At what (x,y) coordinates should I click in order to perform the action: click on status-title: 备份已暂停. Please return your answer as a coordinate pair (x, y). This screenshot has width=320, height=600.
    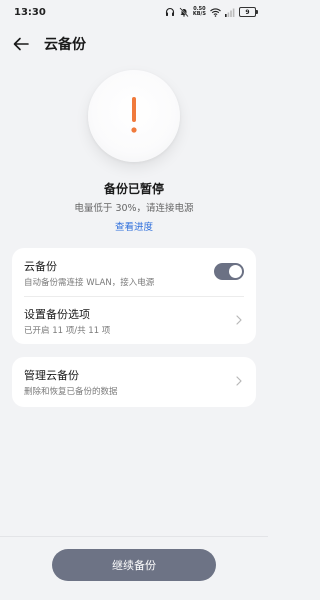
    Looking at the image, I should click on (133, 189).